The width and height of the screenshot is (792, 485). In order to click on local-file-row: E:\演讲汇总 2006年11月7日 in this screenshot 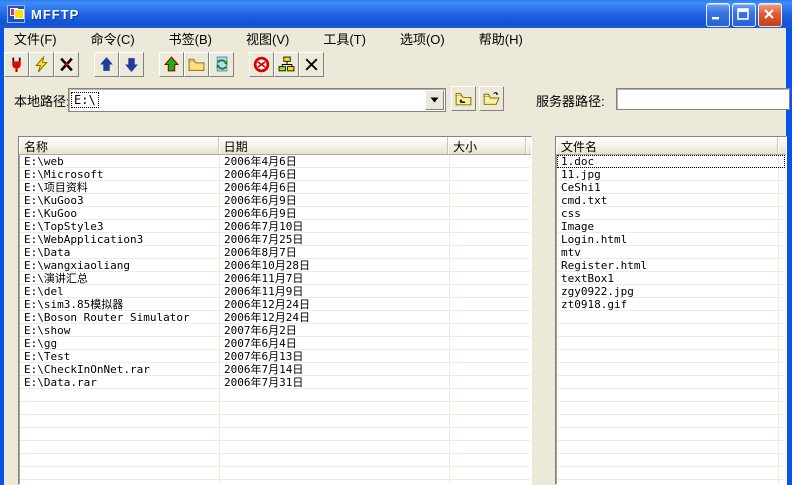, I will do `click(275, 278)`.